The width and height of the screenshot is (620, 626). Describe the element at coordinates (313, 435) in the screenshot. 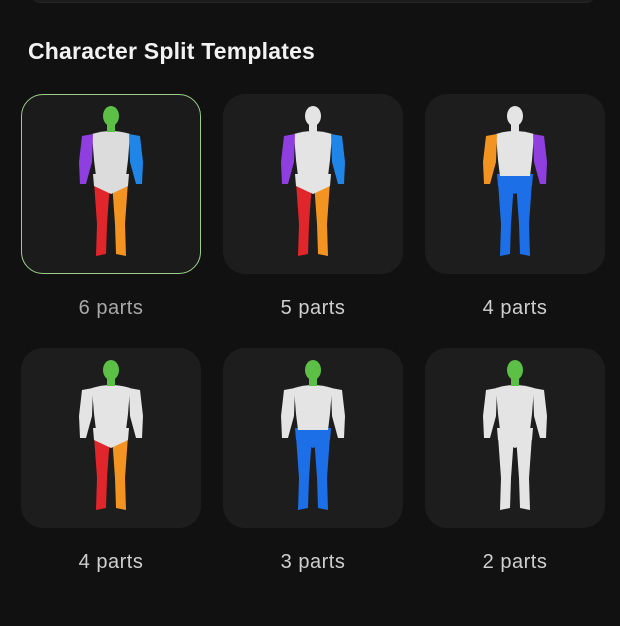

I see `mannequin-3-parts-icon` at that location.